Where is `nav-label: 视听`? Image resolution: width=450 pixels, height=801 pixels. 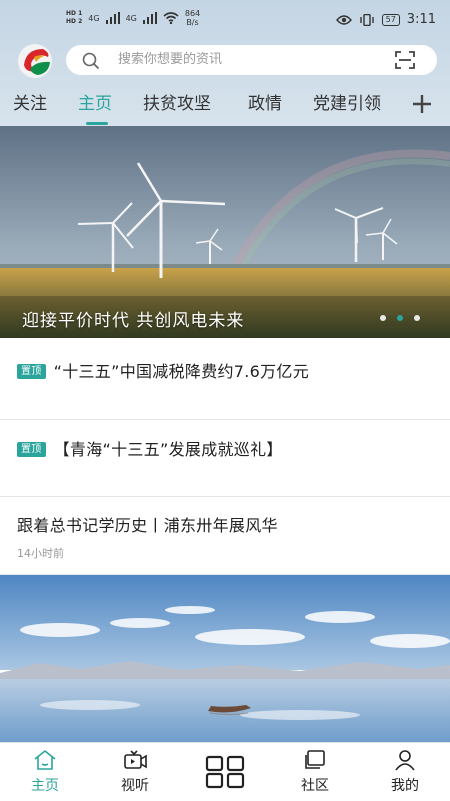 nav-label: 视听 is located at coordinates (135, 786).